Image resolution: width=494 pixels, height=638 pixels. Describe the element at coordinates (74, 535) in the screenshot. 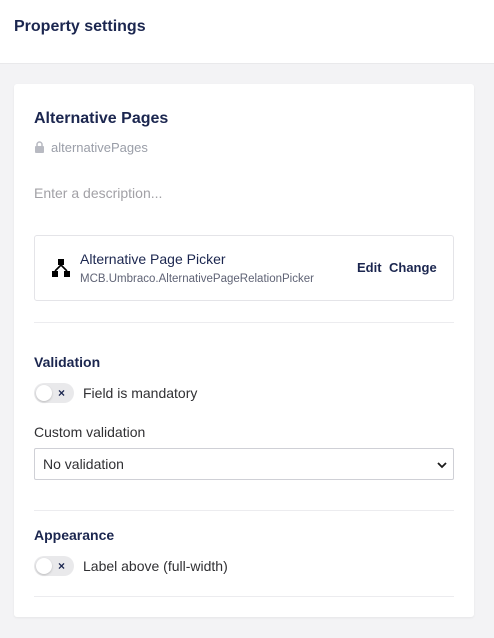

I see `appearance-title: Appearance` at that location.